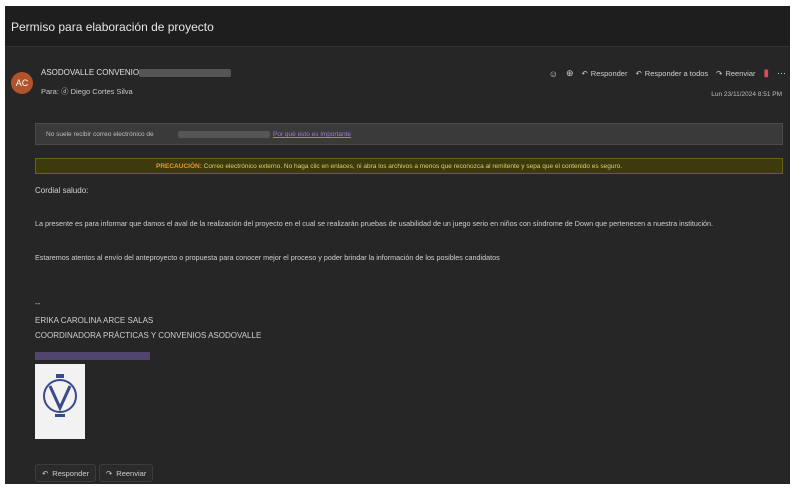 This screenshot has height=487, width=793. I want to click on info-text: No suele recibir correo electrónico de, so click(100, 134).